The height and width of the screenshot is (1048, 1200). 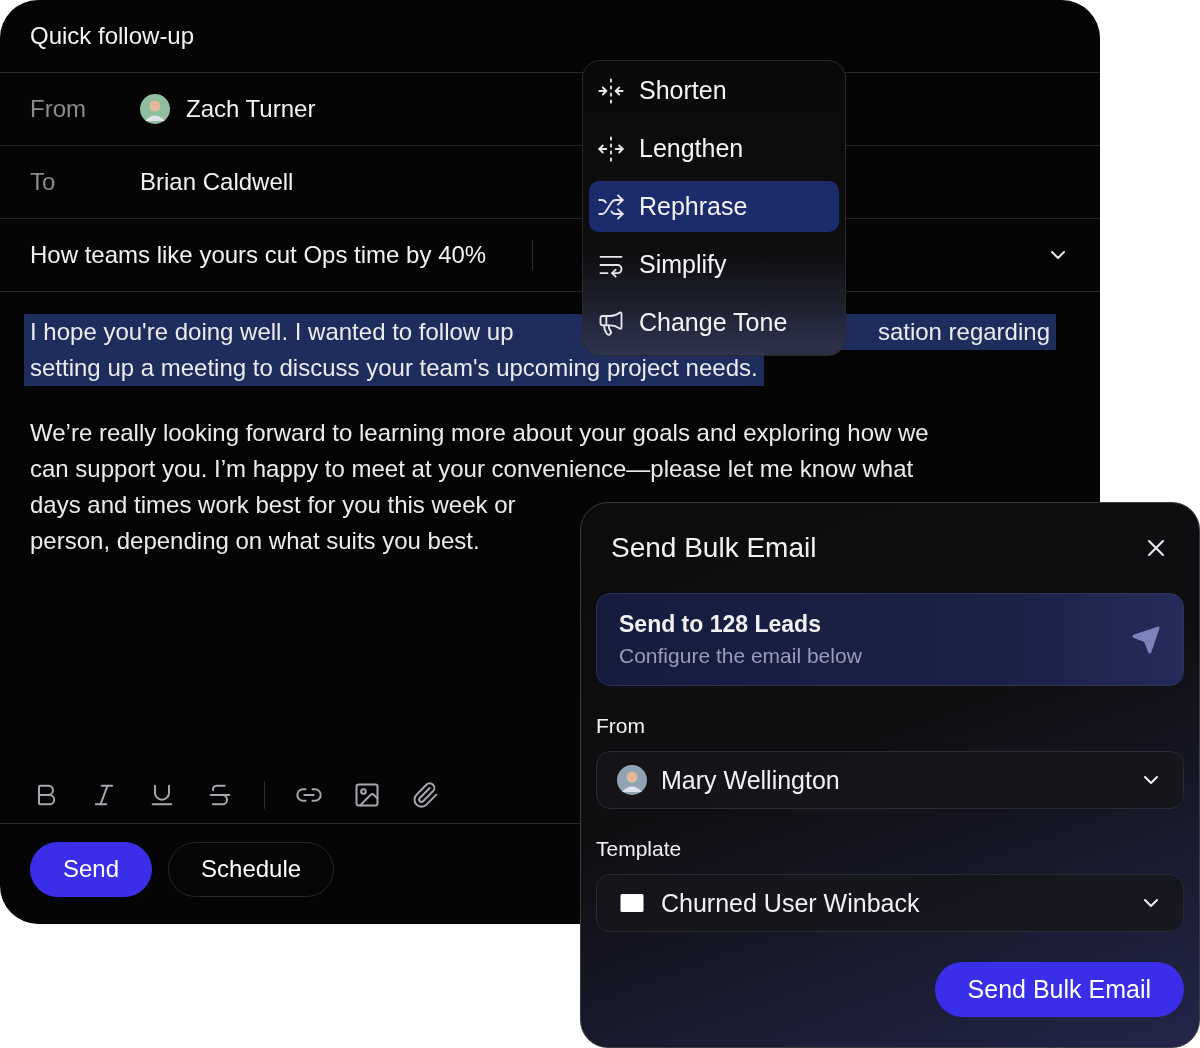 What do you see at coordinates (43, 182) in the screenshot?
I see `field-label: To` at bounding box center [43, 182].